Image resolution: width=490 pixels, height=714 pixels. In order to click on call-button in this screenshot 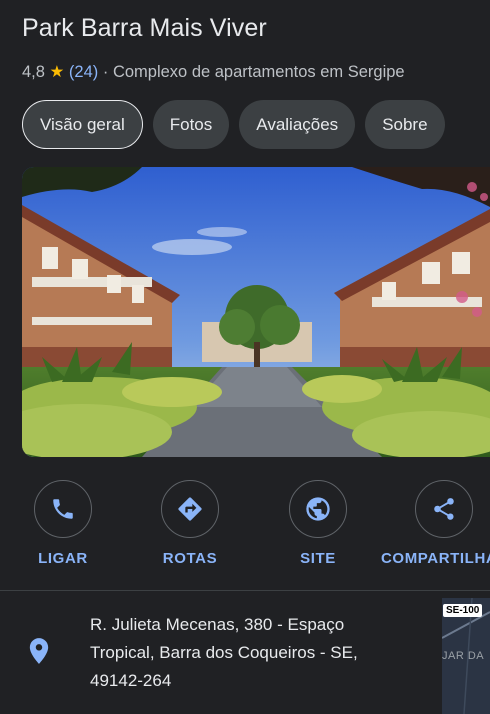, I will do `click(63, 509)`.